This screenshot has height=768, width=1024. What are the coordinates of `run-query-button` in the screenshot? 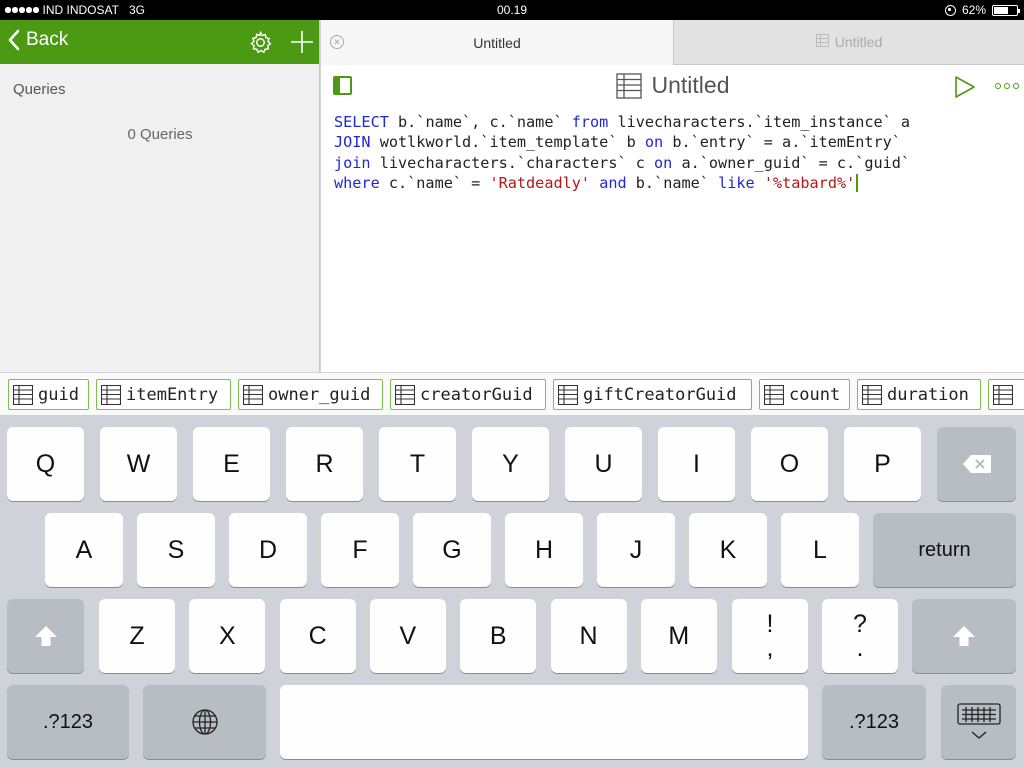 It's located at (965, 89).